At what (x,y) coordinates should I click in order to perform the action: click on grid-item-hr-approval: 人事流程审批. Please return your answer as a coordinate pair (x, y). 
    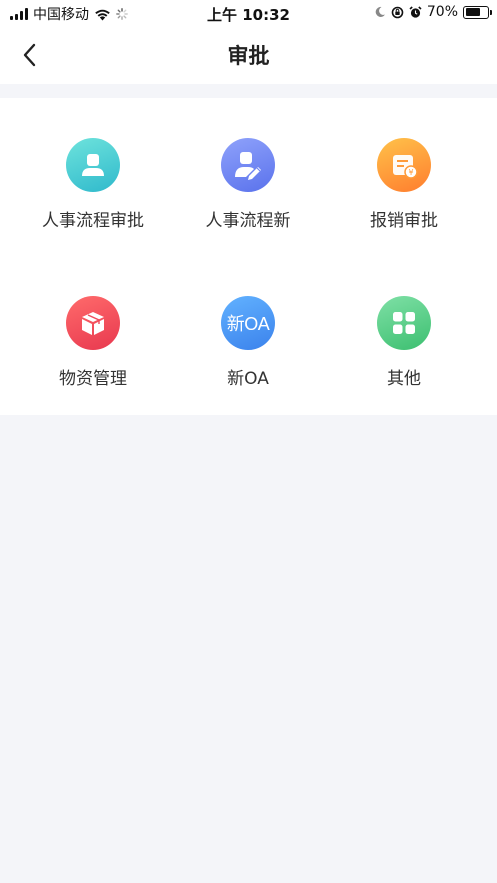
    Looking at the image, I should click on (93, 203).